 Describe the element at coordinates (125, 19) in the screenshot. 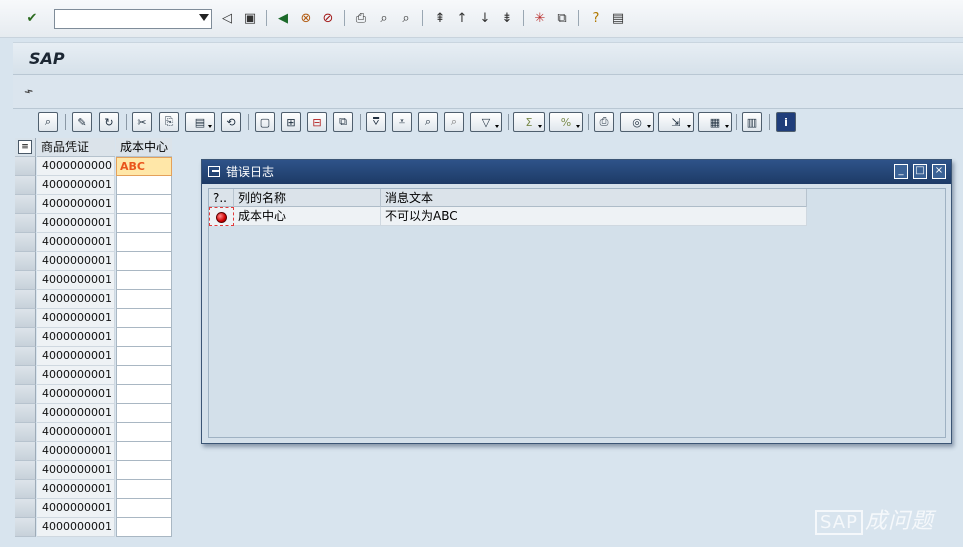

I see `command-input` at that location.